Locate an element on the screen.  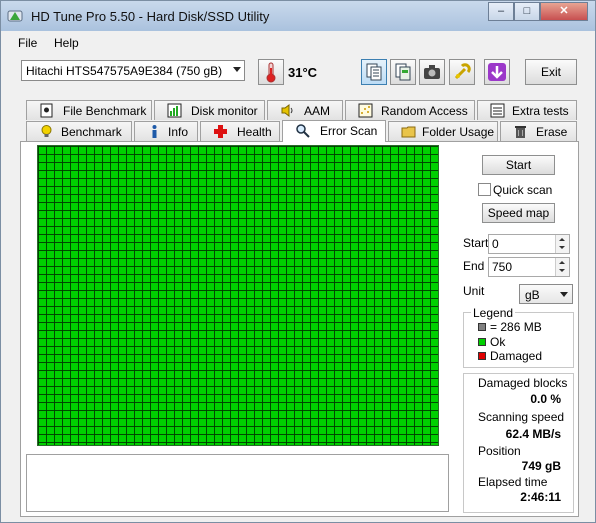
quick-scan-checkbox is located at coordinates (484, 189).